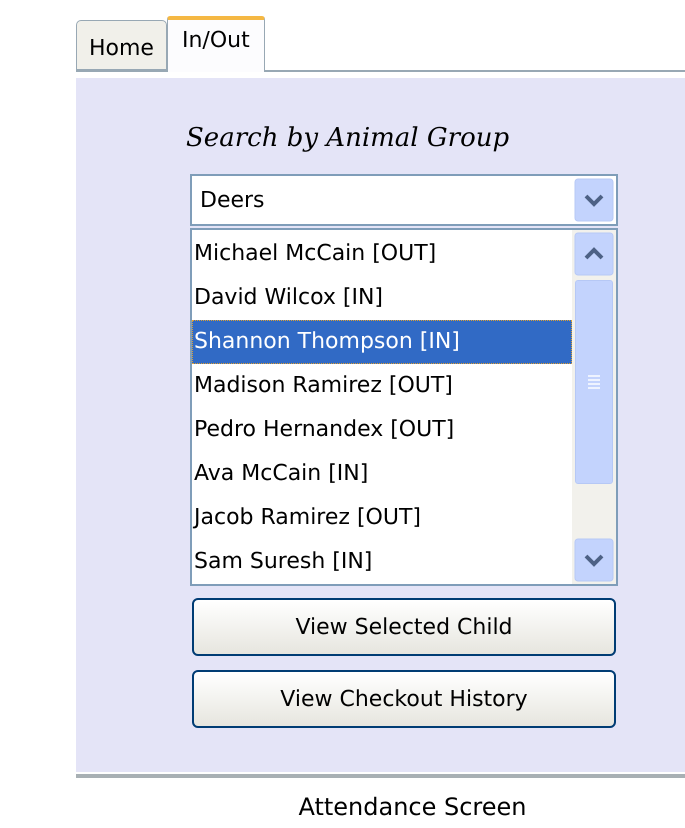 This screenshot has height=828, width=685. I want to click on group-dropdown: Deers, so click(404, 200).